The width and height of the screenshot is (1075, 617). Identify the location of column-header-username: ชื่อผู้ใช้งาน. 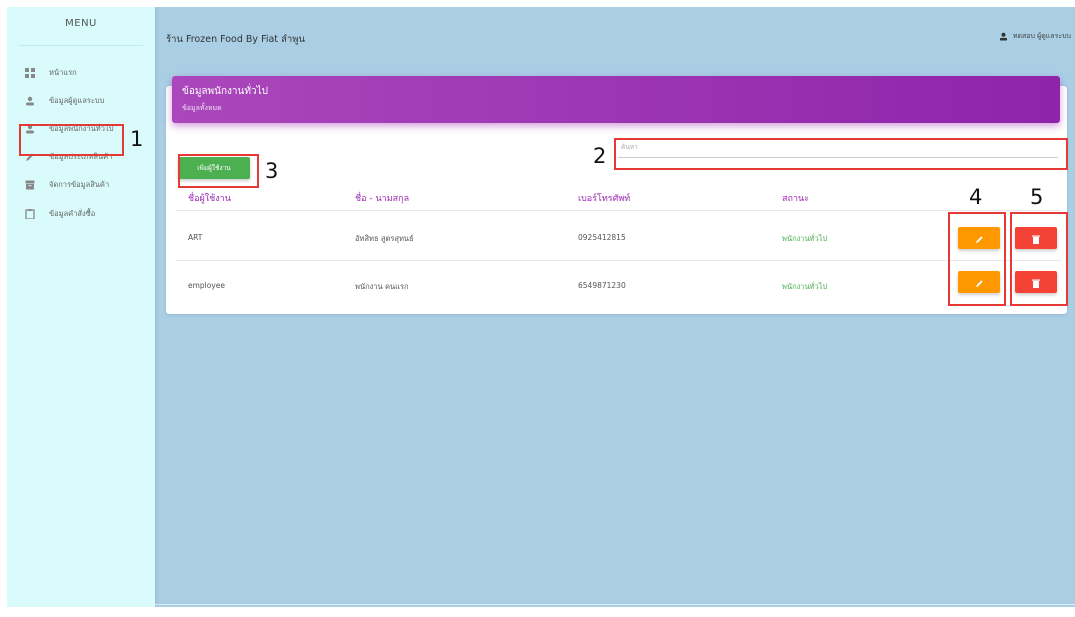
(209, 199).